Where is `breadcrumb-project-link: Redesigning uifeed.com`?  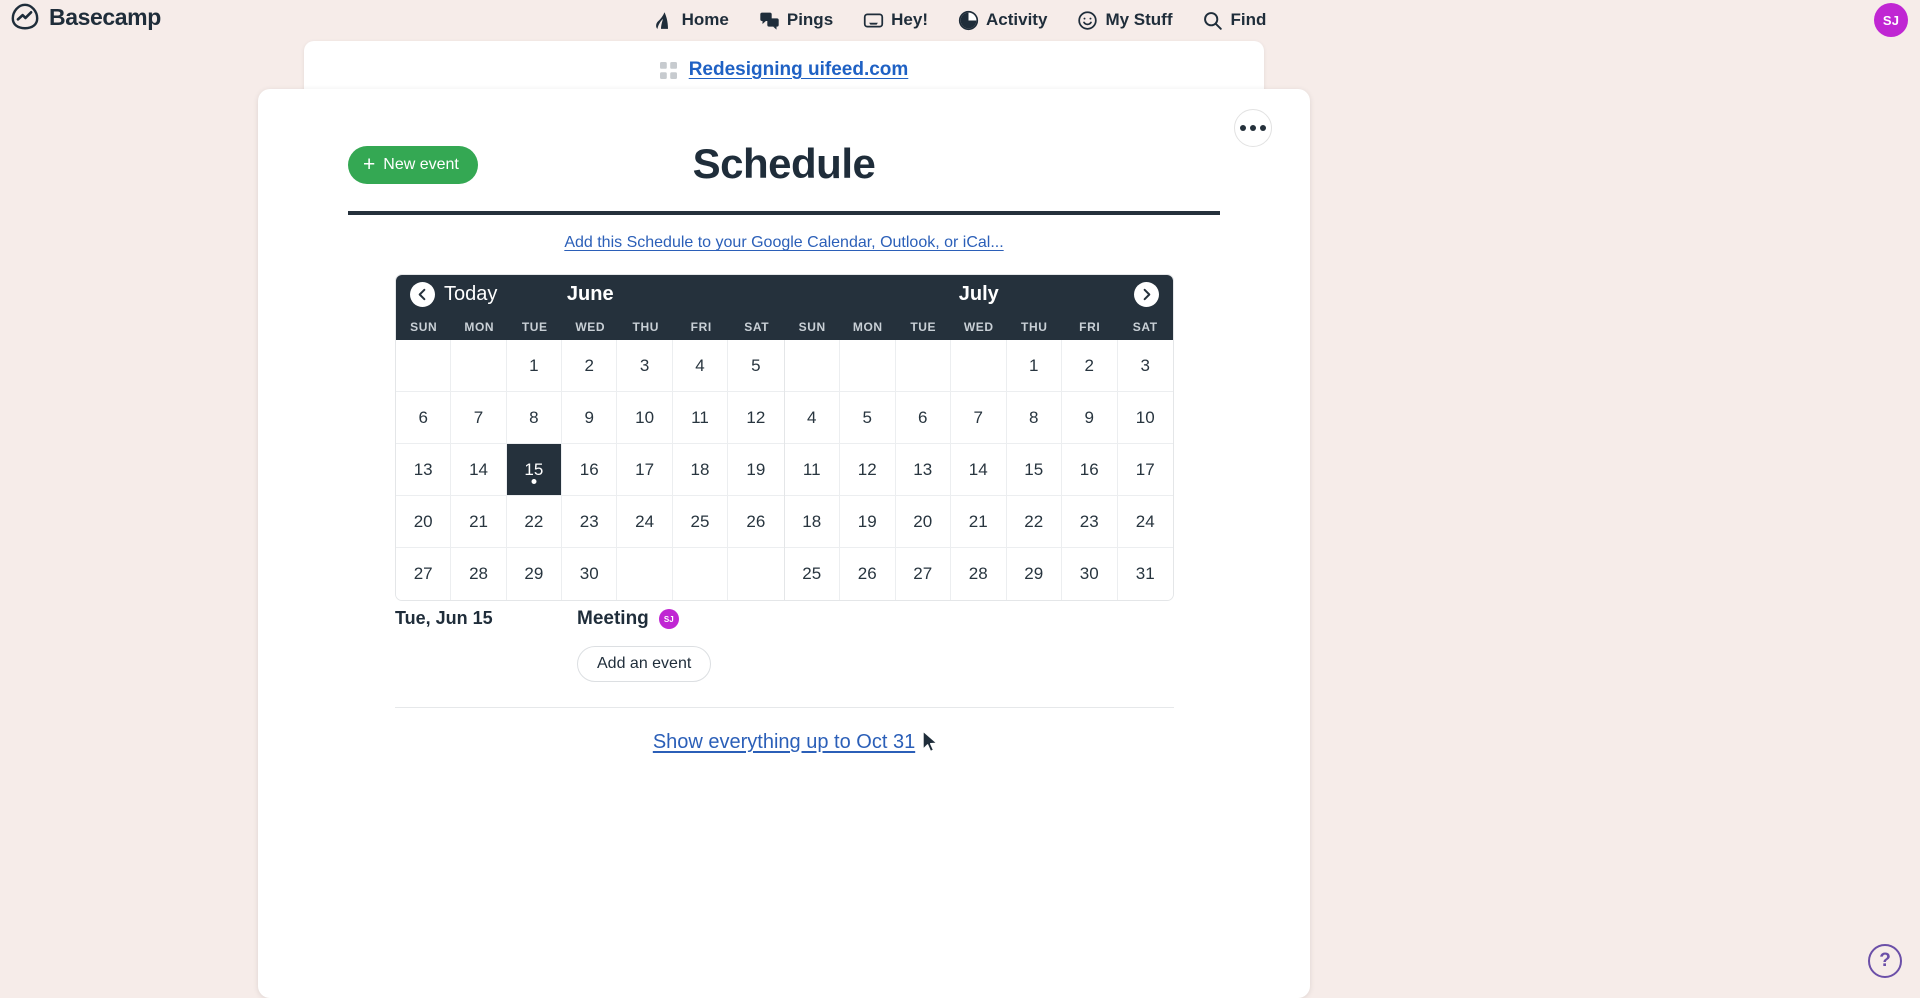
breadcrumb-project-link: Redesigning uifeed.com is located at coordinates (799, 70).